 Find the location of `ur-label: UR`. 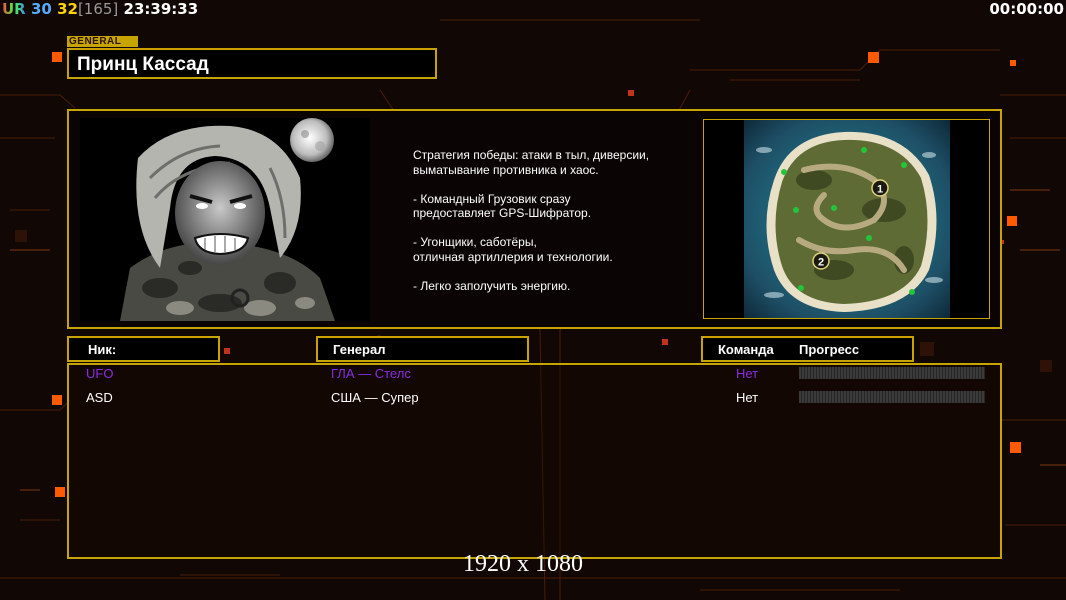

ur-label: UR is located at coordinates (14, 9).